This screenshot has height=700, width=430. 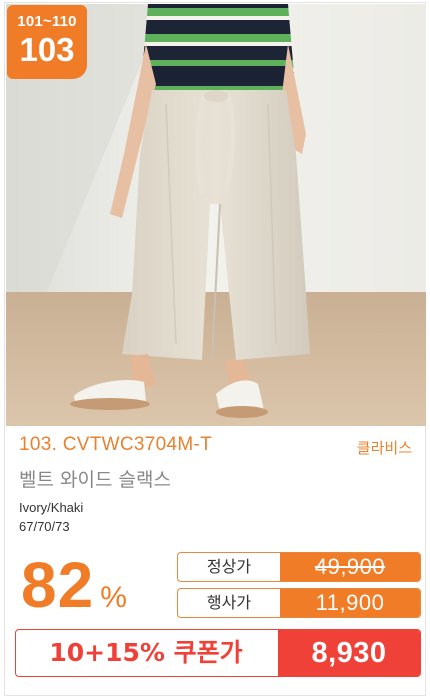 I want to click on coupon-price-label: 10+15% 쿠폰가, so click(x=146, y=652).